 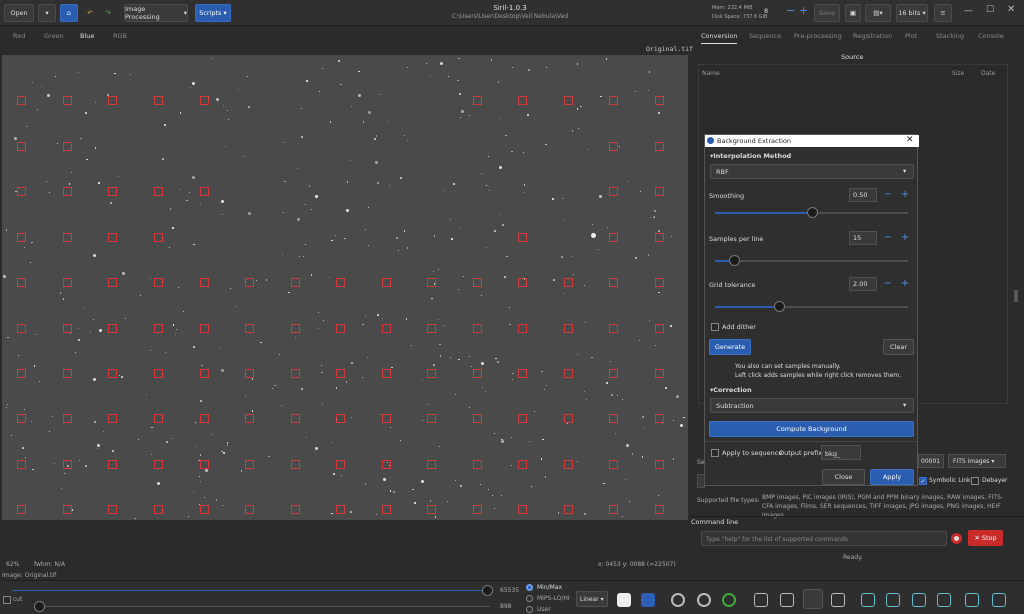 What do you see at coordinates (813, 599) in the screenshot?
I see `stars-icon` at bounding box center [813, 599].